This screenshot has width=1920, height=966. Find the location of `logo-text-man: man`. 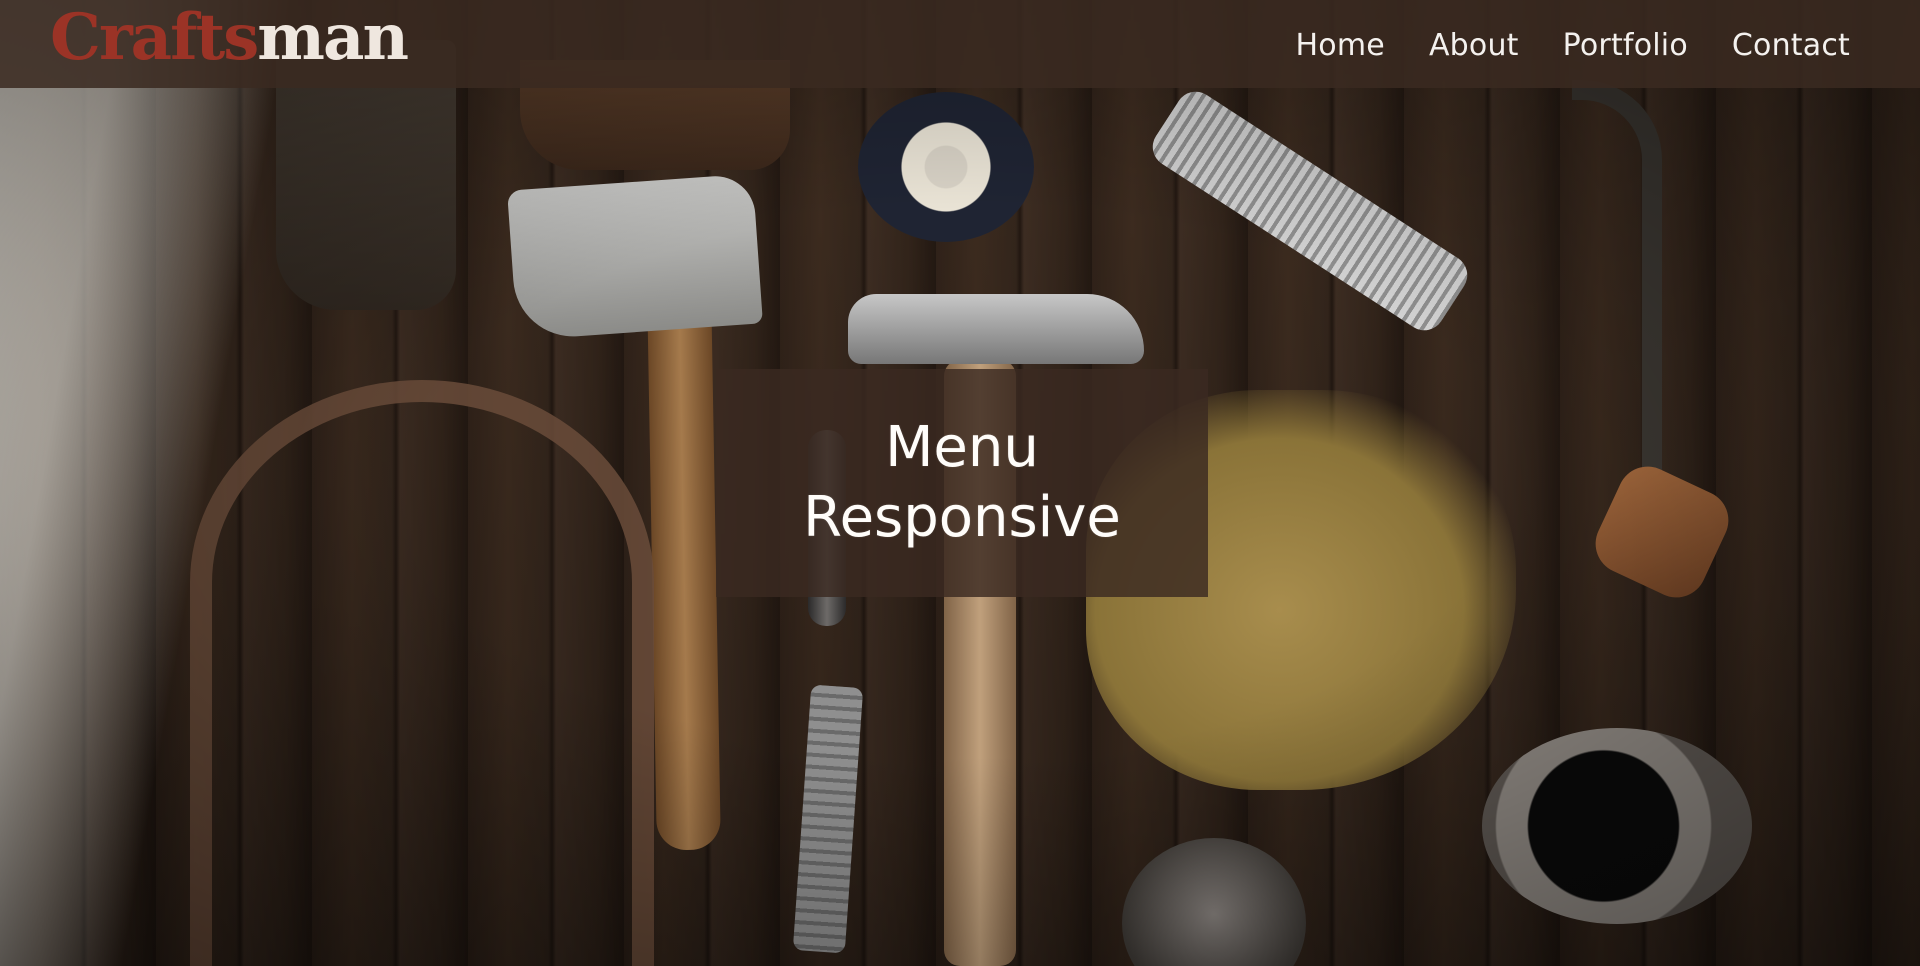

logo-text-man: man is located at coordinates (333, 37).